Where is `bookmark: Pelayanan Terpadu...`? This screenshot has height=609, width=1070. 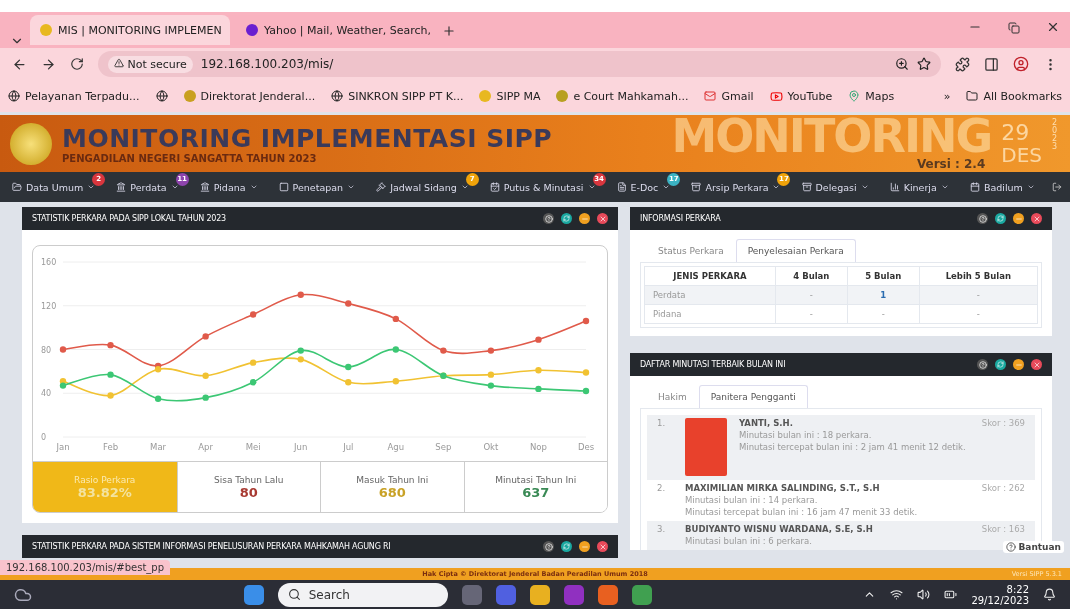 bookmark: Pelayanan Terpadu... is located at coordinates (74, 96).